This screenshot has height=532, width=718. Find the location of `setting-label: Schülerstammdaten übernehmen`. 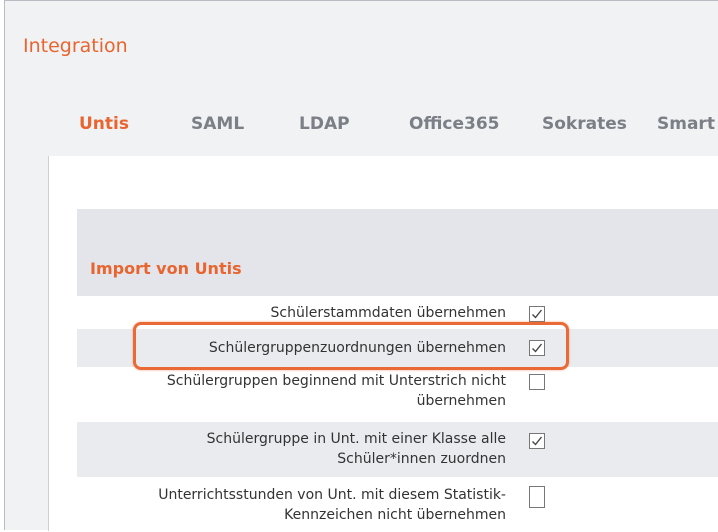

setting-label: Schülerstammdaten übernehmen is located at coordinates (388, 313).